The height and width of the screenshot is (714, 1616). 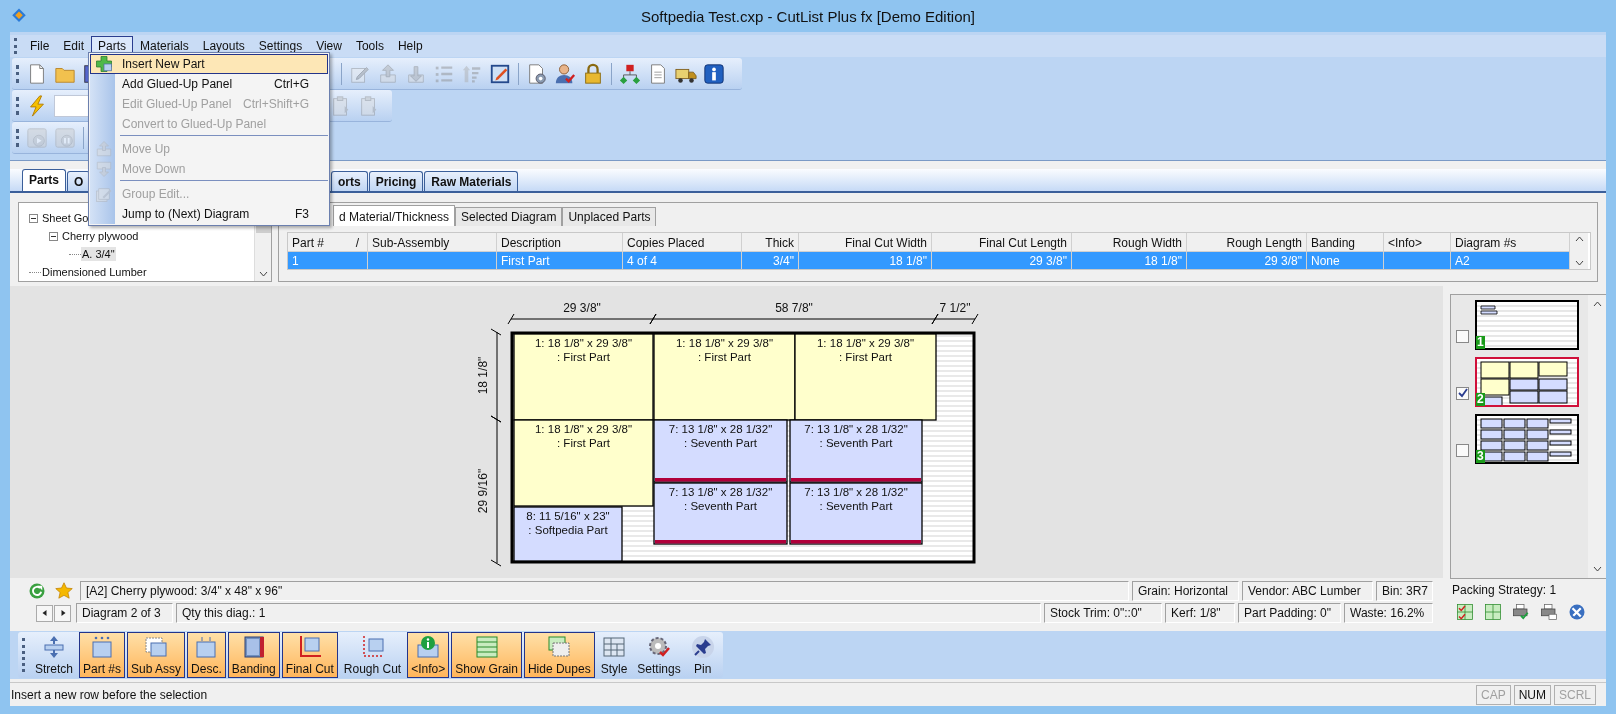 I want to click on table-cell: None, so click(x=1345, y=260).